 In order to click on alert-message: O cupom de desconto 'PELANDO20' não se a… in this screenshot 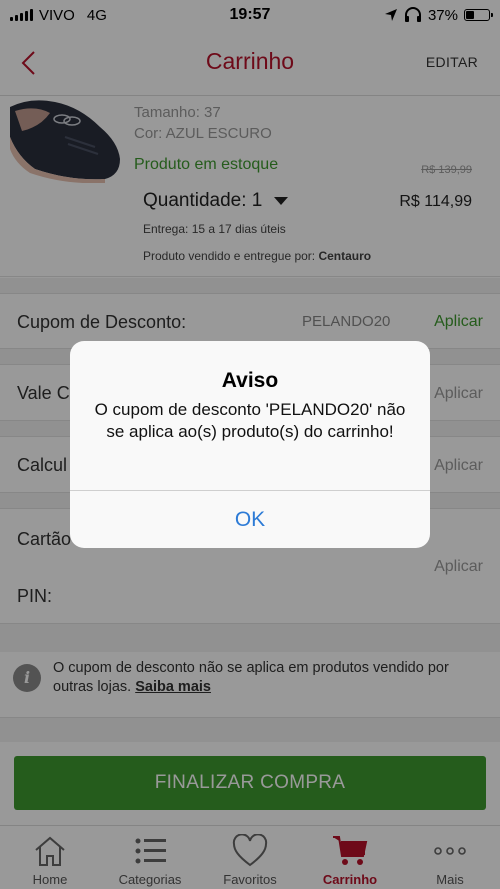, I will do `click(250, 420)`.